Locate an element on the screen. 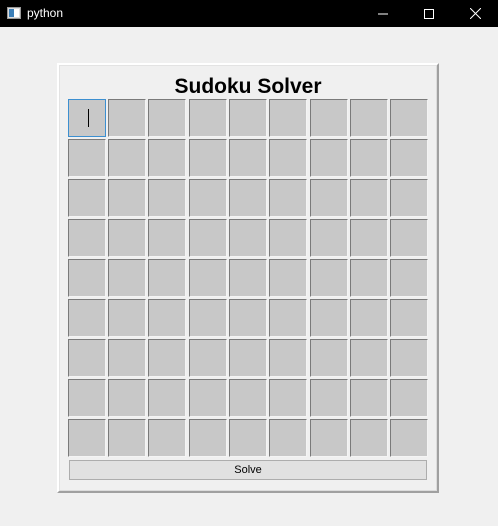 The width and height of the screenshot is (498, 526). maximize-button is located at coordinates (429, 13).